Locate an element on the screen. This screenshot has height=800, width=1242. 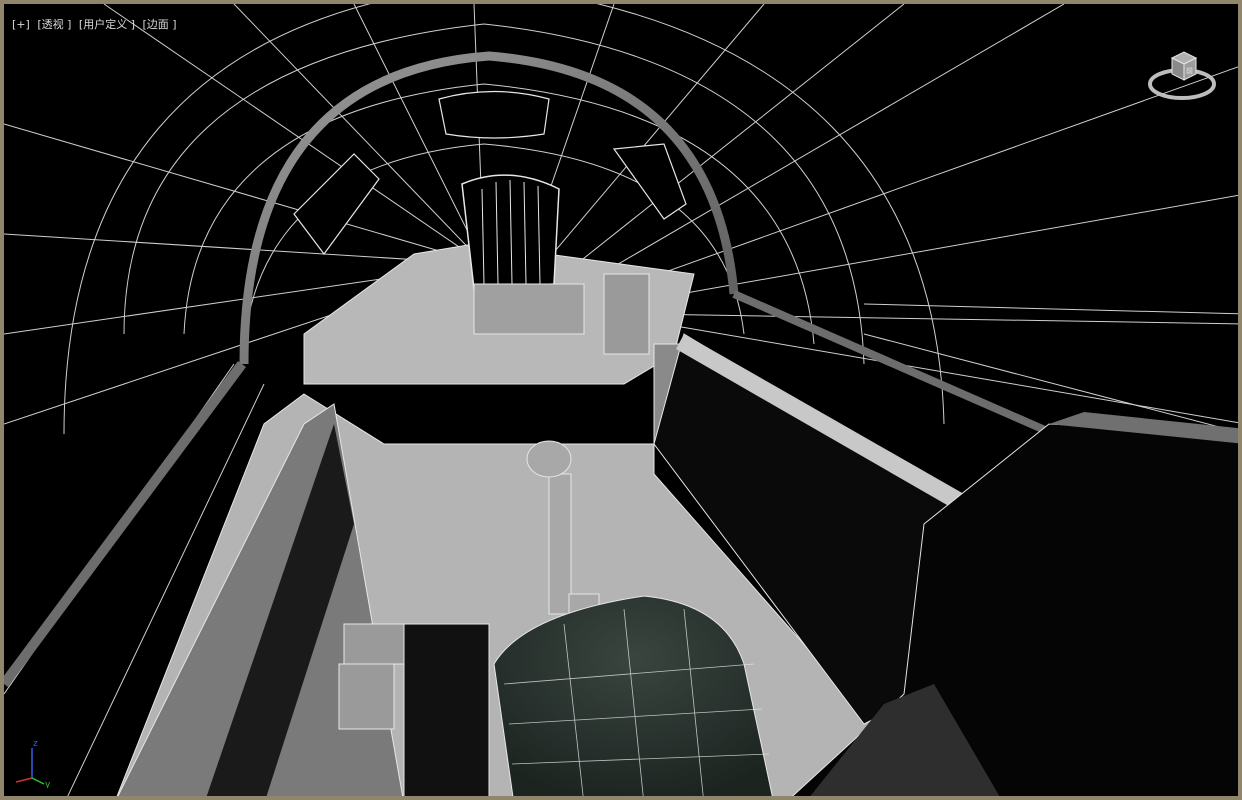
y-axis-line is located at coordinates (38, 781).